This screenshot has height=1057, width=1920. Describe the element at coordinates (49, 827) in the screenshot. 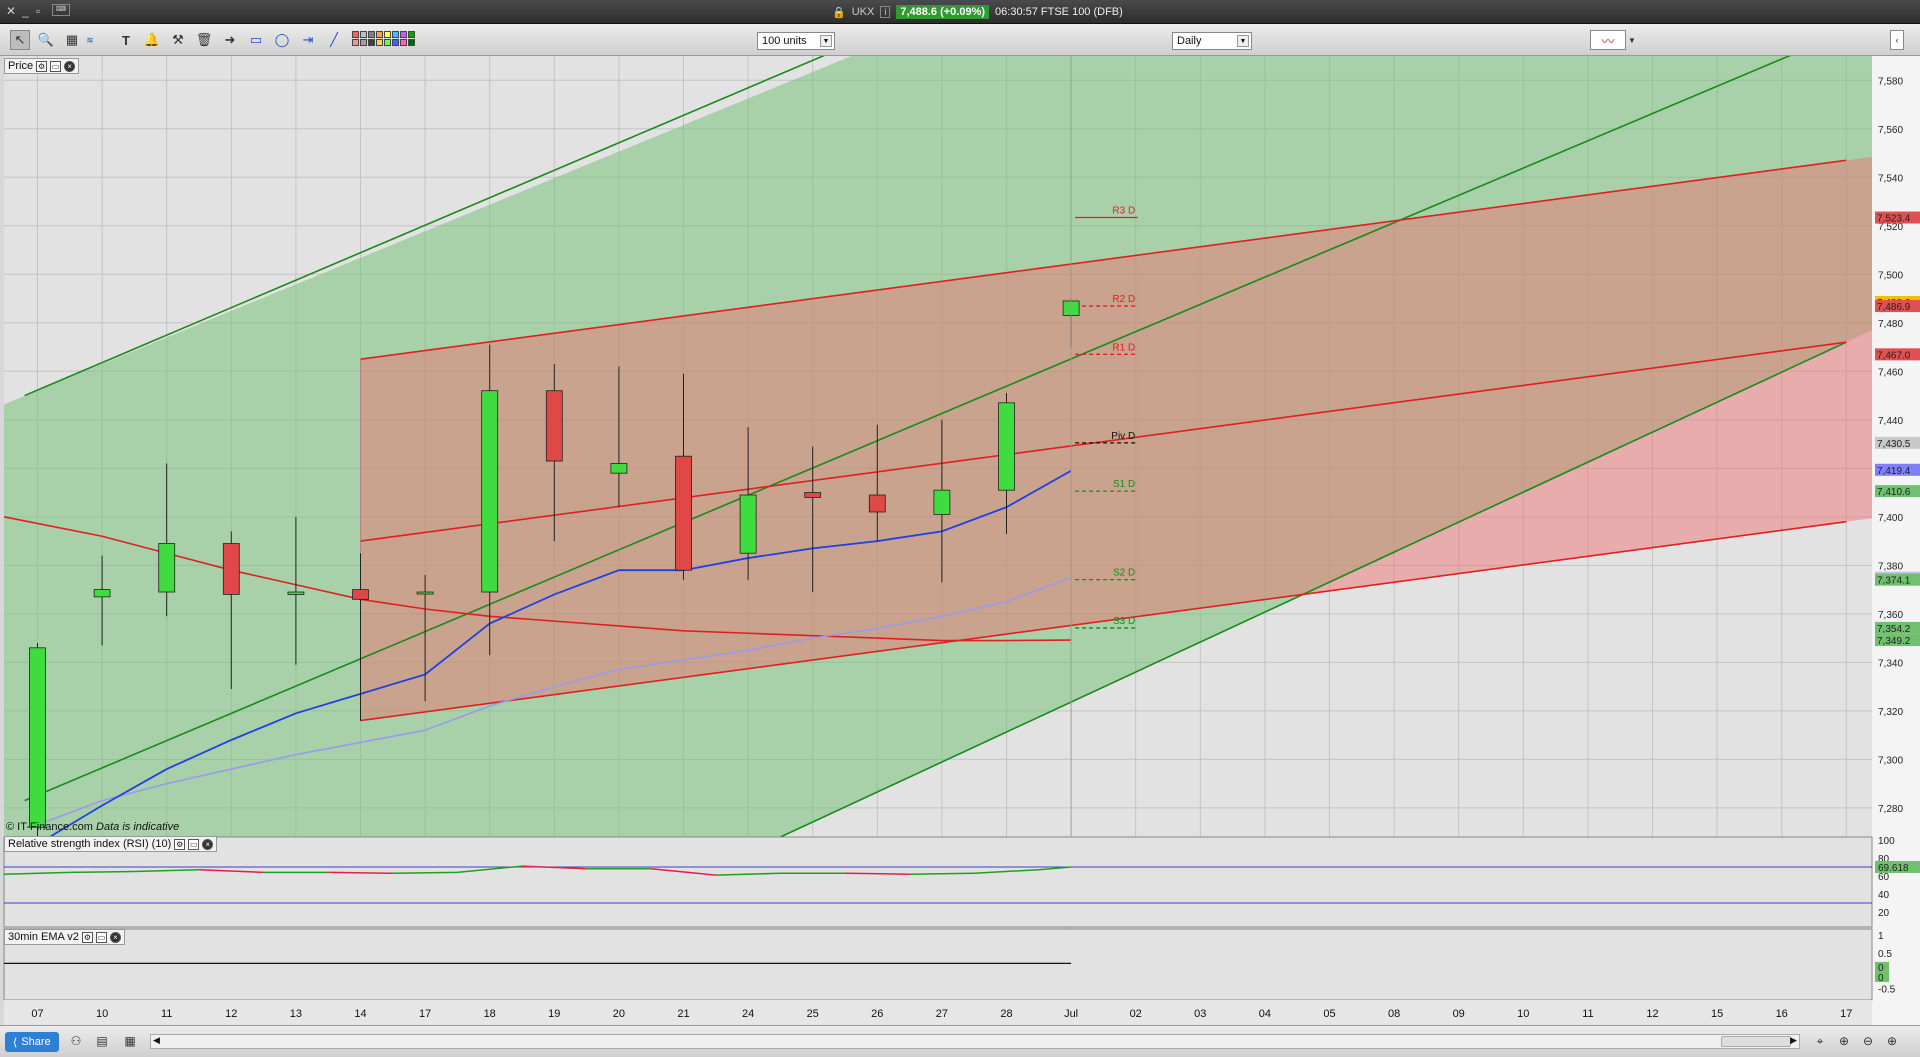

I see `copyright-brand: © IT-Finance.com` at that location.